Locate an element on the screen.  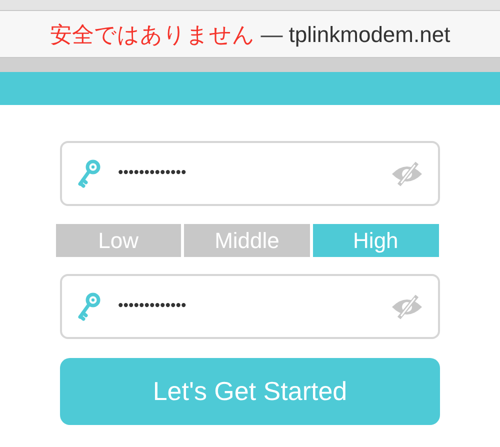
domain-text: tplinkmodem.net is located at coordinates (369, 34).